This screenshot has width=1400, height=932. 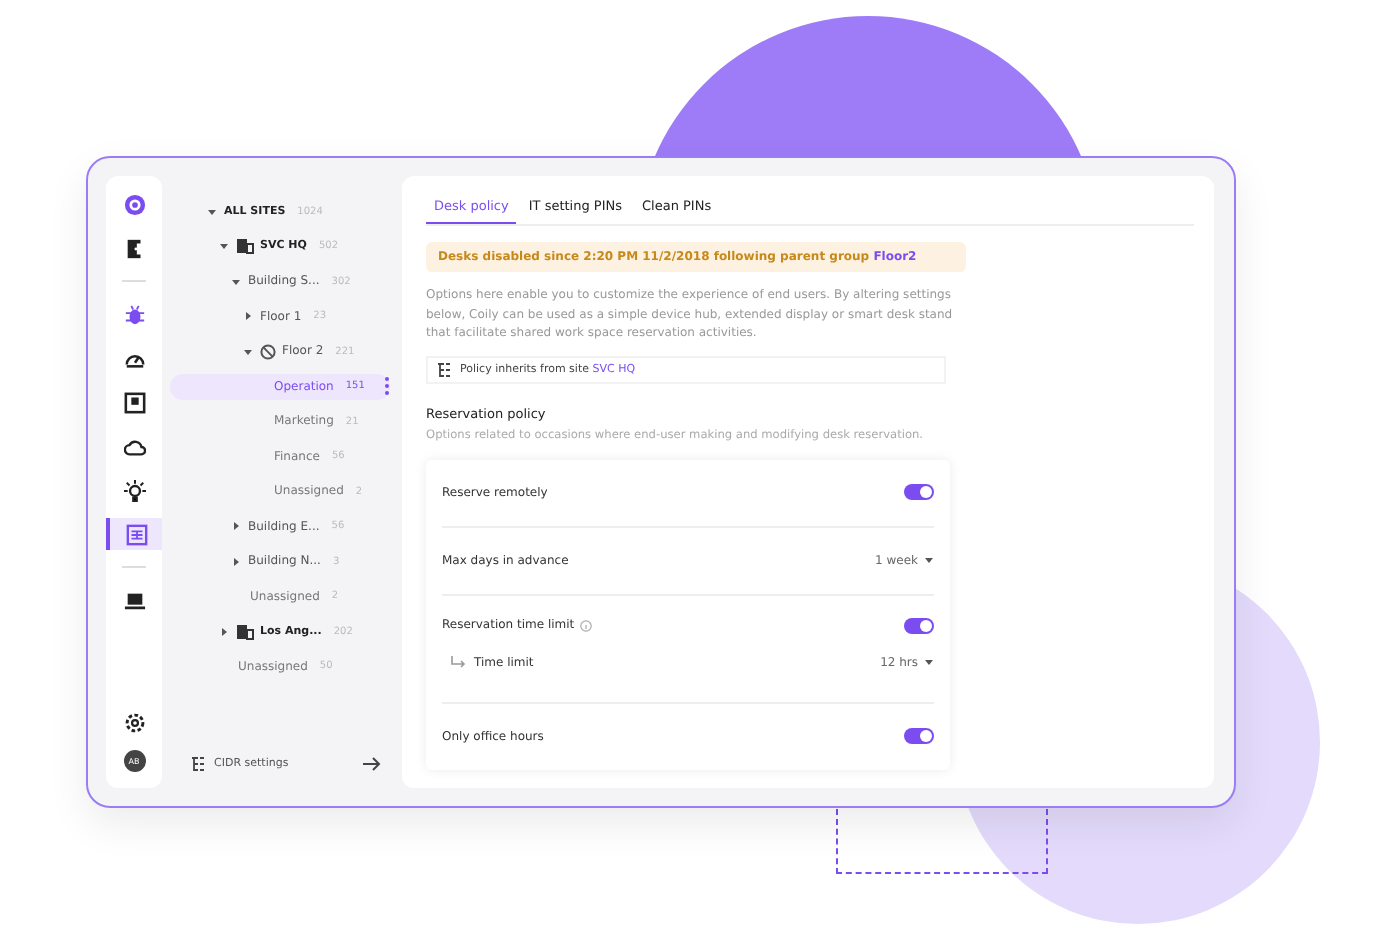 I want to click on ban-icon, so click(x=268, y=351).